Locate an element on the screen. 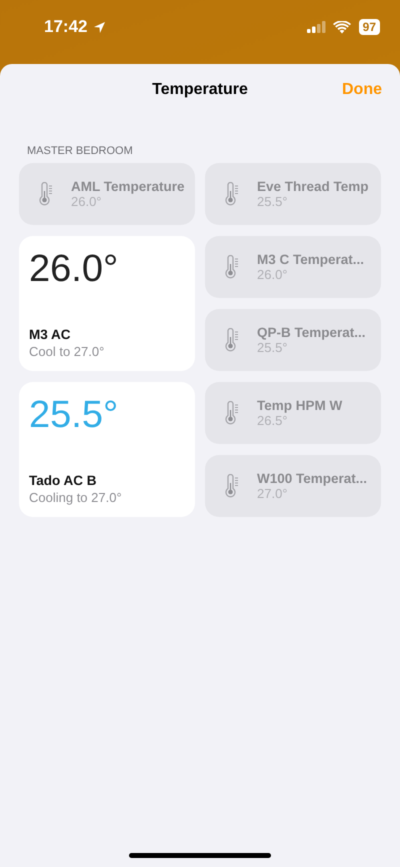 This screenshot has height=867, width=400. sensor-name: Temp HPM W is located at coordinates (299, 405).